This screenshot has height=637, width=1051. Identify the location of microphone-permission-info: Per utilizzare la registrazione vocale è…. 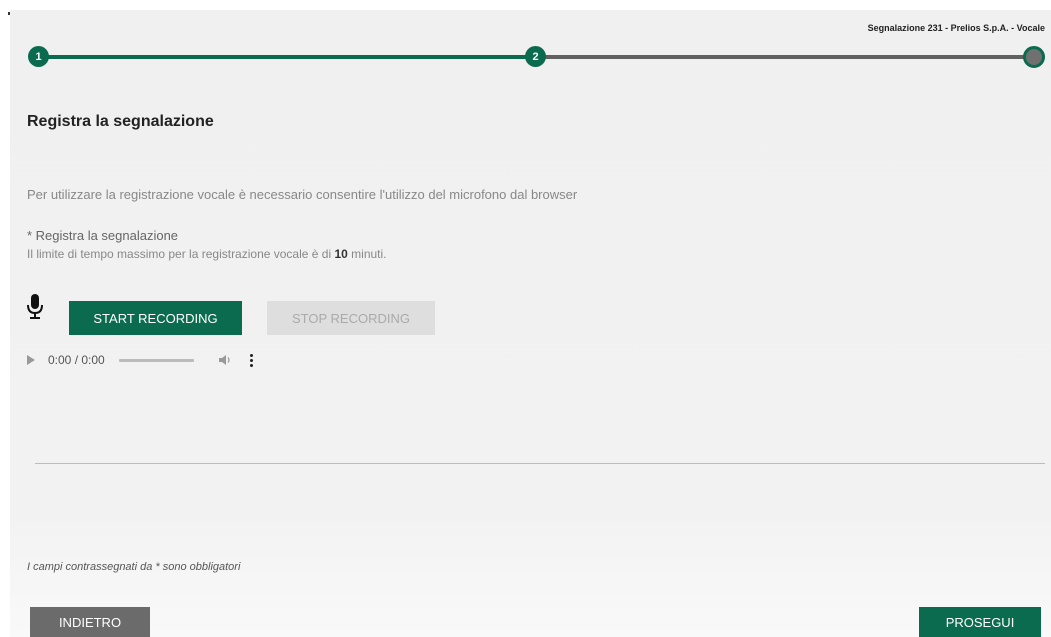
(302, 194).